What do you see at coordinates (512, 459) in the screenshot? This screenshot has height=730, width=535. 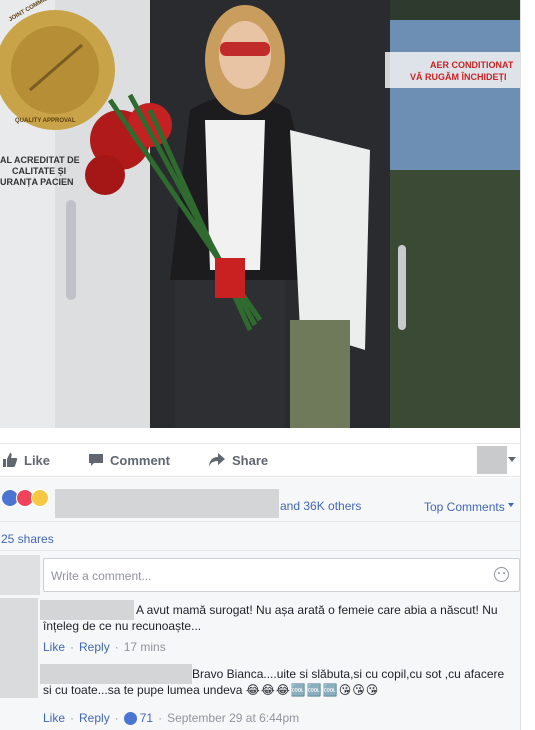 I see `chevron-down-icon` at bounding box center [512, 459].